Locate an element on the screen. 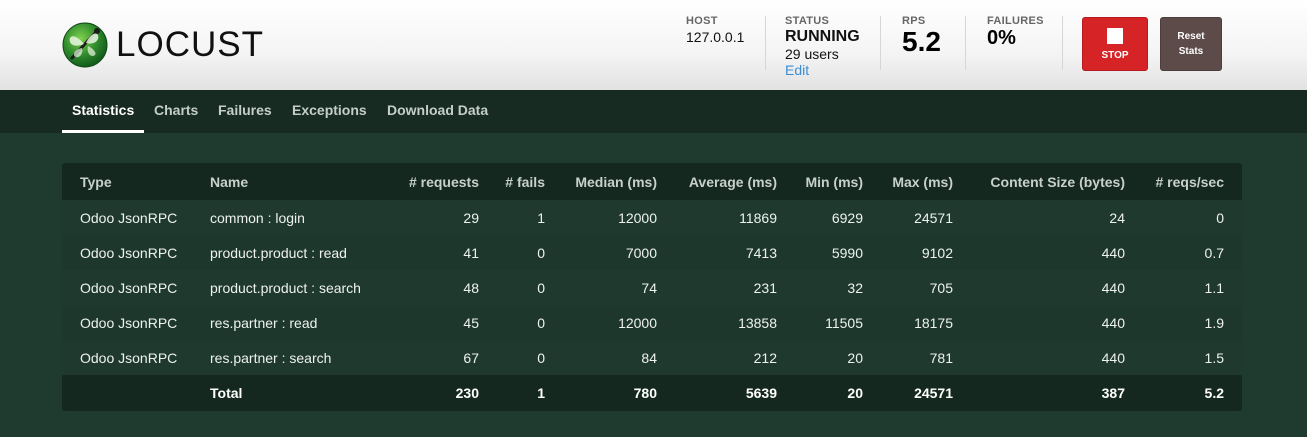 The width and height of the screenshot is (1307, 437). rps-value: 5.2 is located at coordinates (921, 41).